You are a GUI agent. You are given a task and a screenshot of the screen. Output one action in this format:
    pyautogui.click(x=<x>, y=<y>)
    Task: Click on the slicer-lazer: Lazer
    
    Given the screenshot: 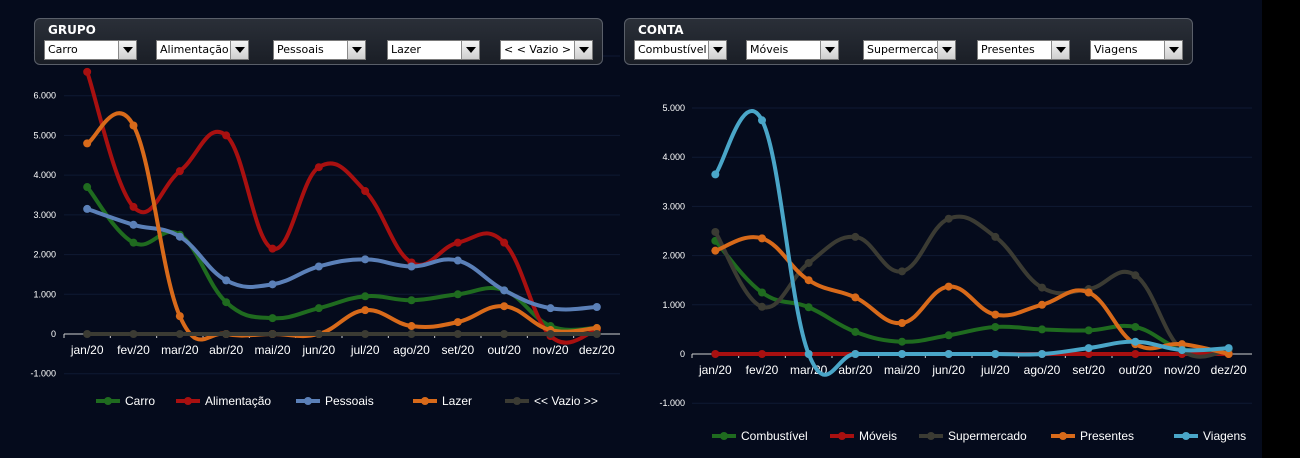 What is the action you would take?
    pyautogui.click(x=433, y=50)
    